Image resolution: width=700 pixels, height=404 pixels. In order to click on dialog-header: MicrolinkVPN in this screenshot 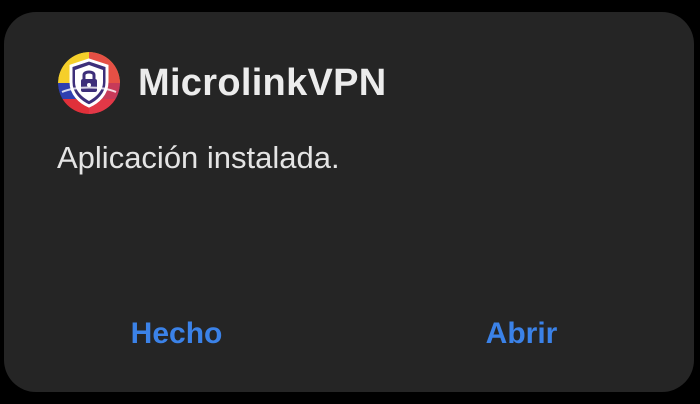, I will do `click(222, 83)`.